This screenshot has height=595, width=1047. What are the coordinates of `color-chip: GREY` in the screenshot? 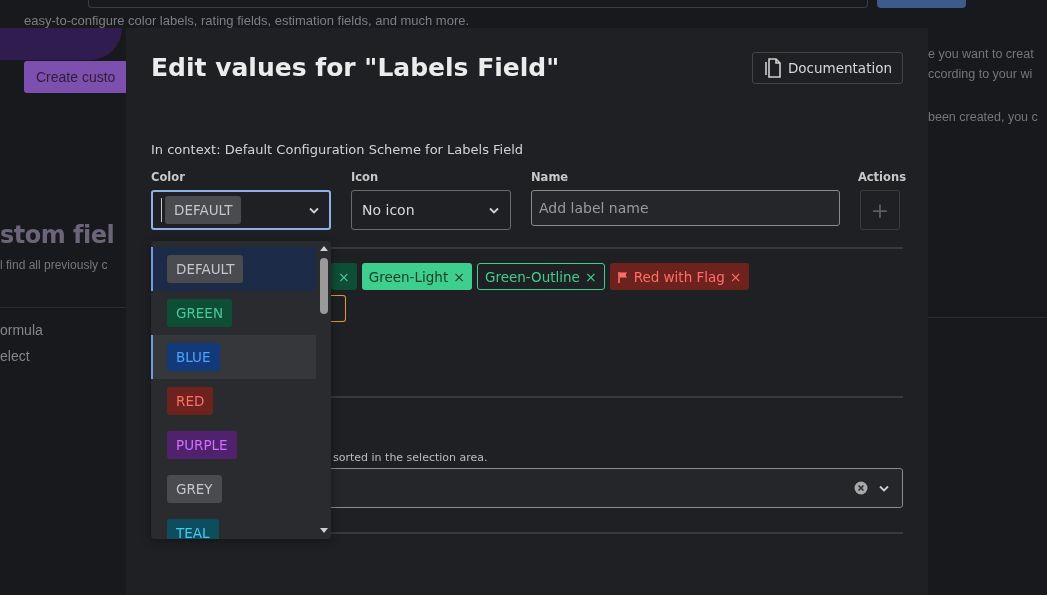 It's located at (194, 489).